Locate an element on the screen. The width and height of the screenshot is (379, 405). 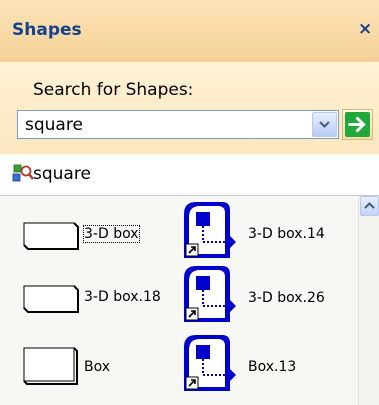
shape-label: 3-D box.26 is located at coordinates (286, 298).